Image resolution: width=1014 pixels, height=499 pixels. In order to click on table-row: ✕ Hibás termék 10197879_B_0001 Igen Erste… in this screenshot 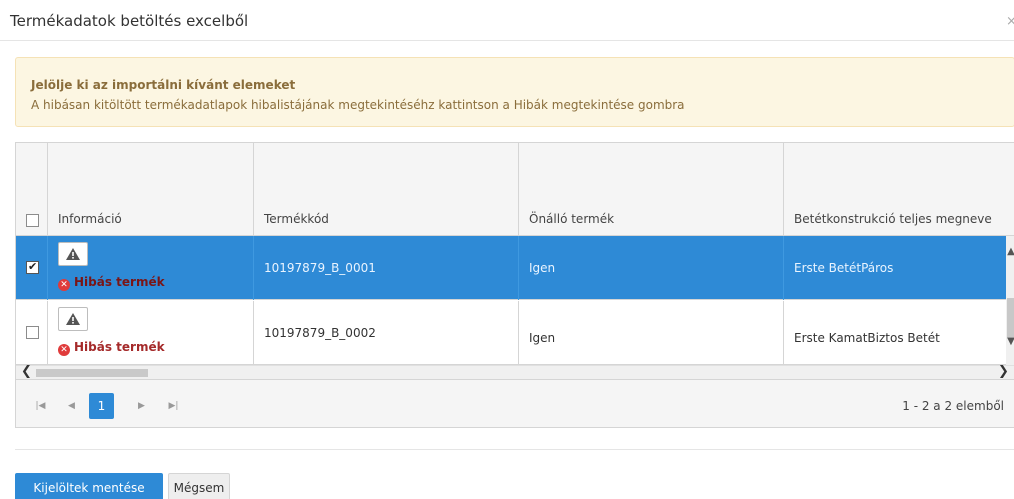, I will do `click(511, 268)`.